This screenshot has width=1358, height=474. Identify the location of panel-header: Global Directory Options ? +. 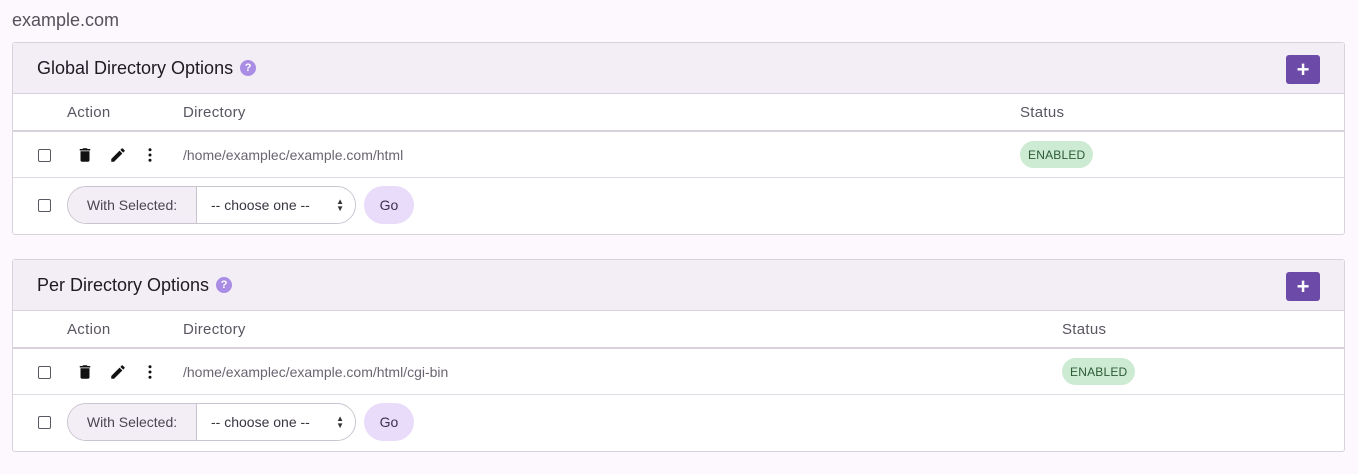
(678, 68).